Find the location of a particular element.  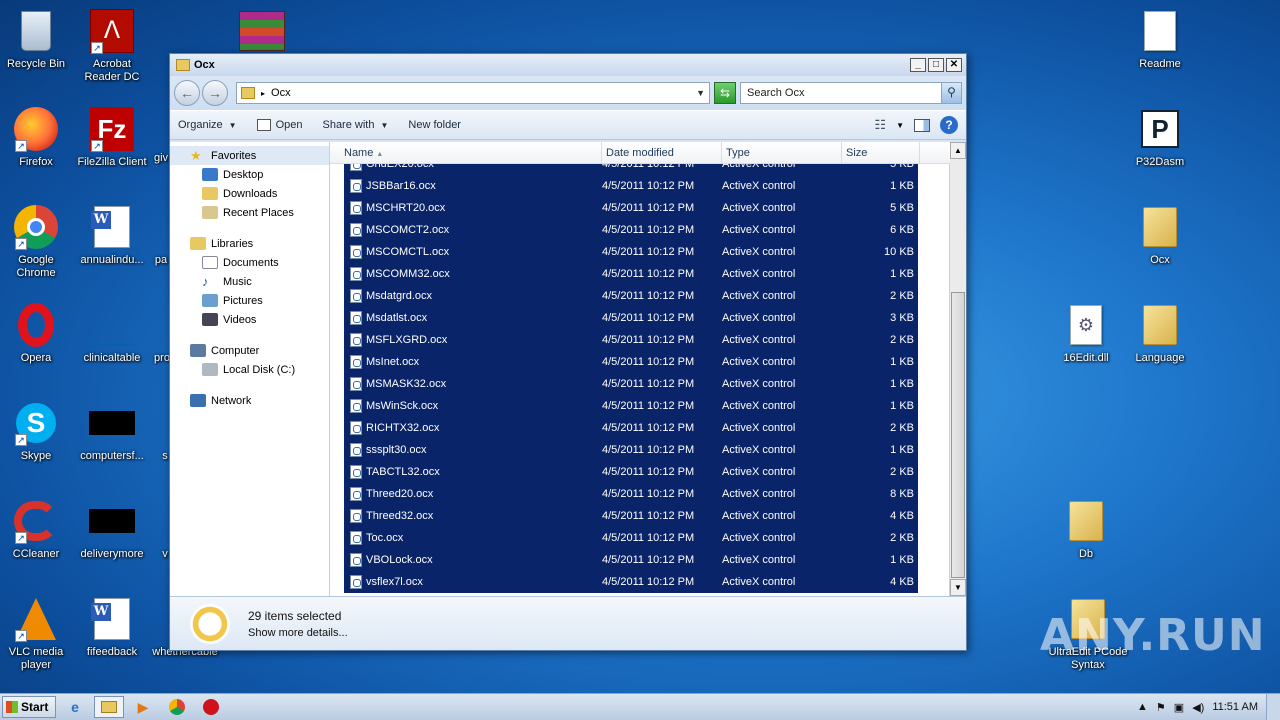

maximize-button: □ is located at coordinates (936, 65).